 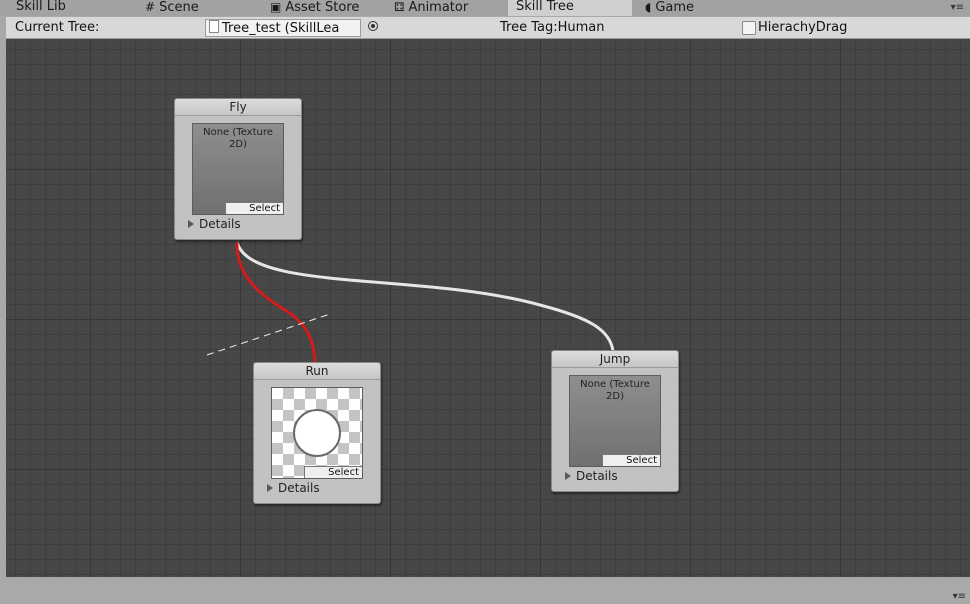 What do you see at coordinates (317, 371) in the screenshot?
I see `node-title: Run` at bounding box center [317, 371].